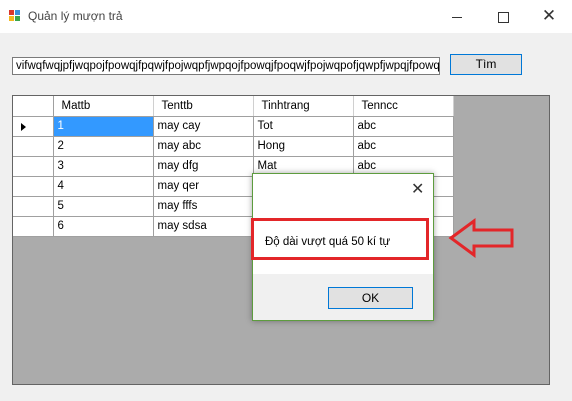 Image resolution: width=572 pixels, height=401 pixels. What do you see at coordinates (203, 166) in the screenshot?
I see `table-cell: may dfg` at bounding box center [203, 166].